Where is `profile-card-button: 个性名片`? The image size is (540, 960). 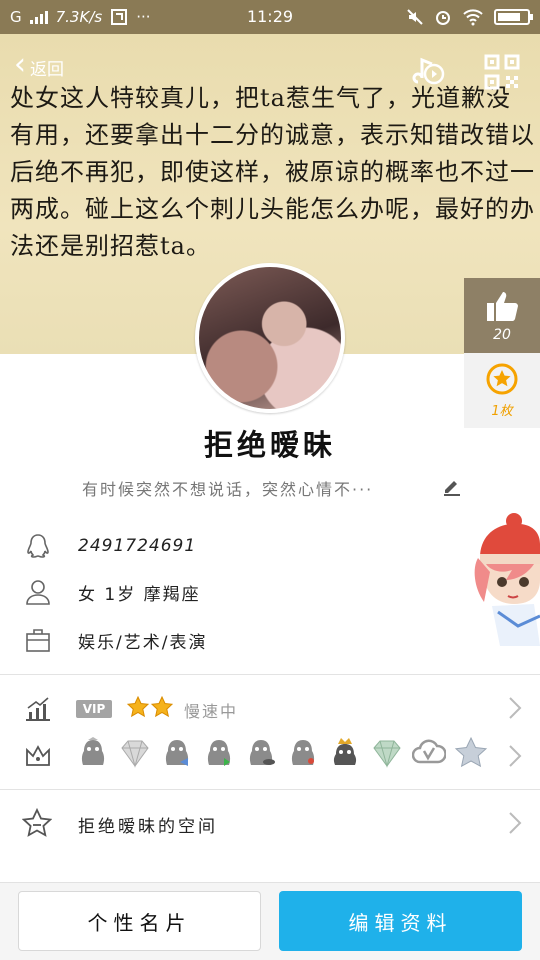
profile-card-button: 个性名片 is located at coordinates (139, 921).